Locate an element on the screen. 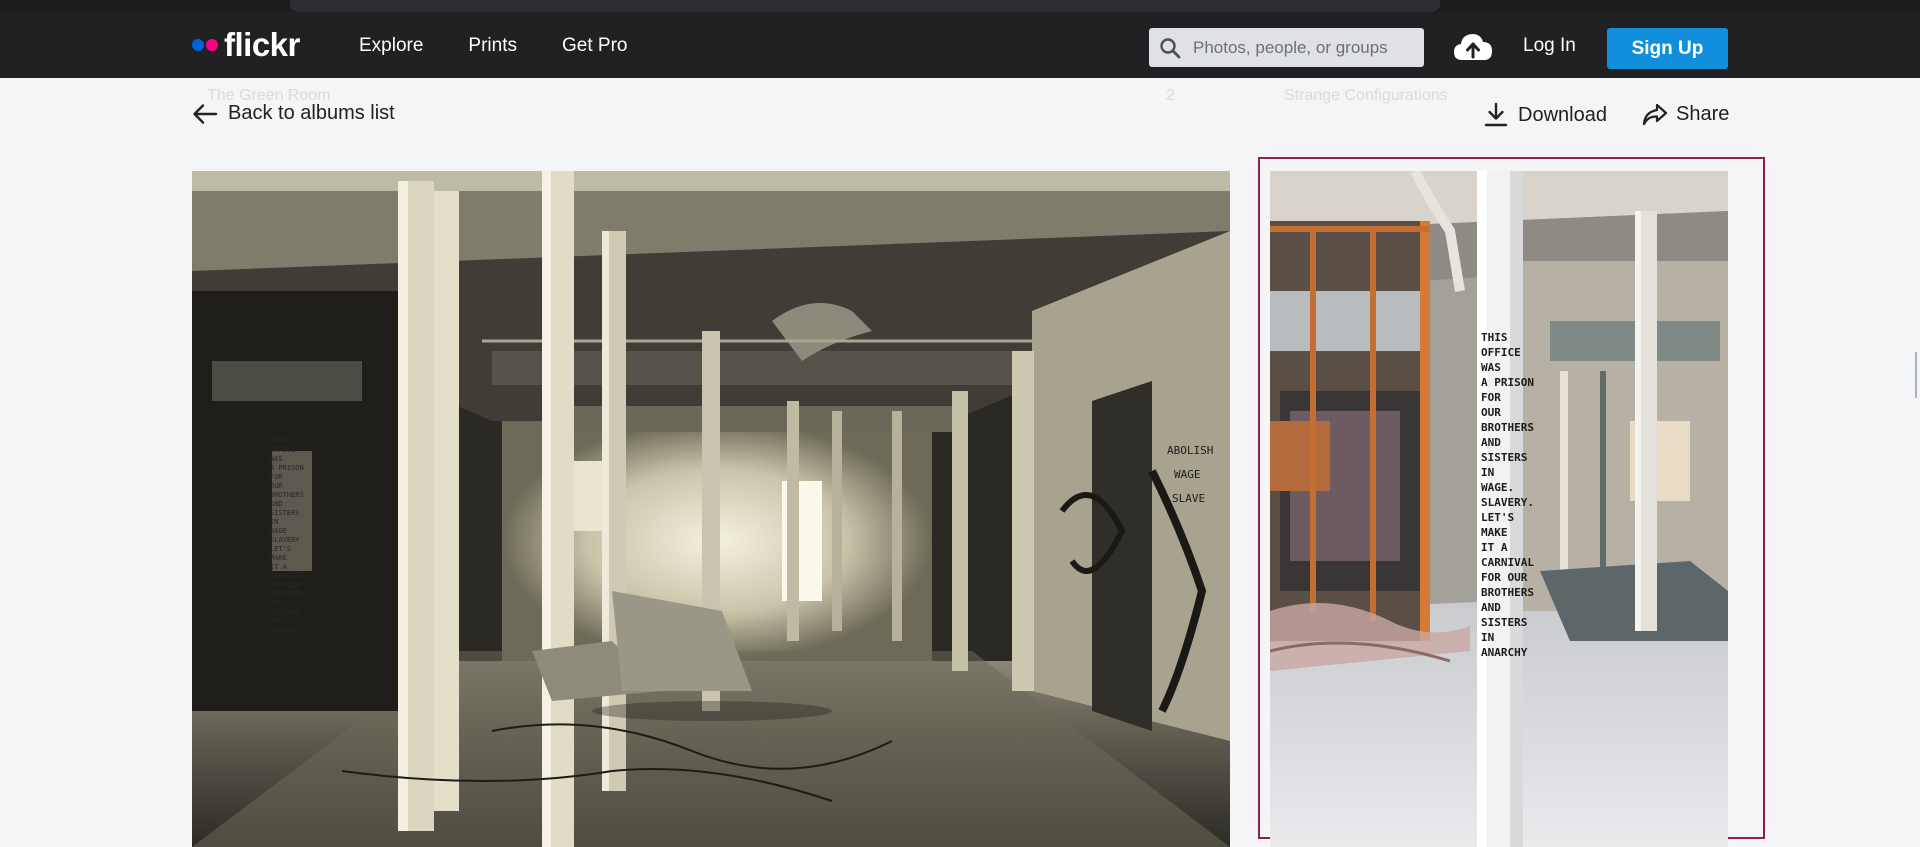 Image resolution: width=1920 pixels, height=847 pixels. logo-text: flickr is located at coordinates (262, 44).